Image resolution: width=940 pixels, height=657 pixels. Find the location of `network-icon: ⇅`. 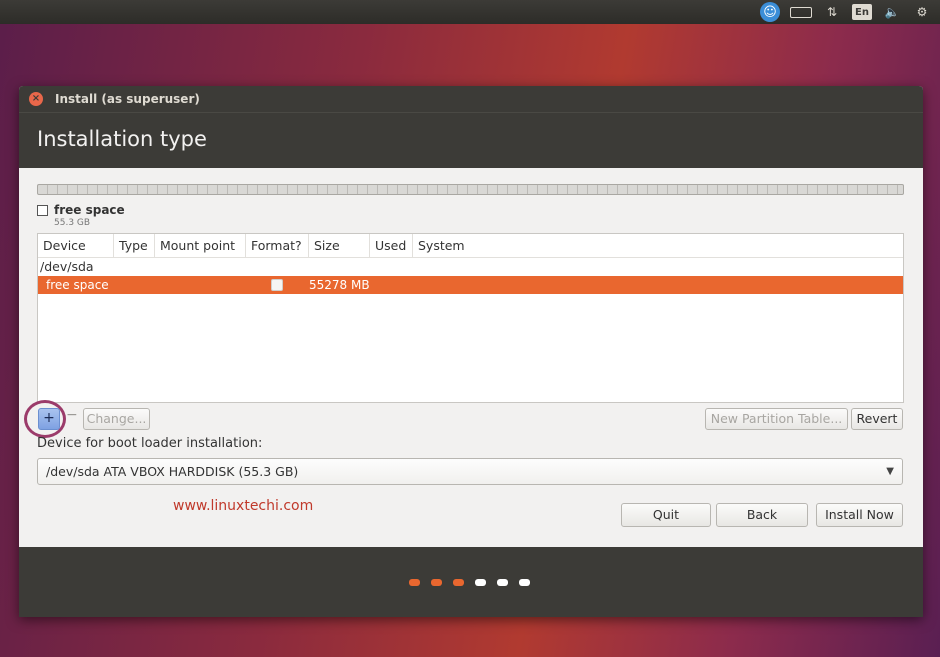

network-icon: ⇅ is located at coordinates (832, 12).